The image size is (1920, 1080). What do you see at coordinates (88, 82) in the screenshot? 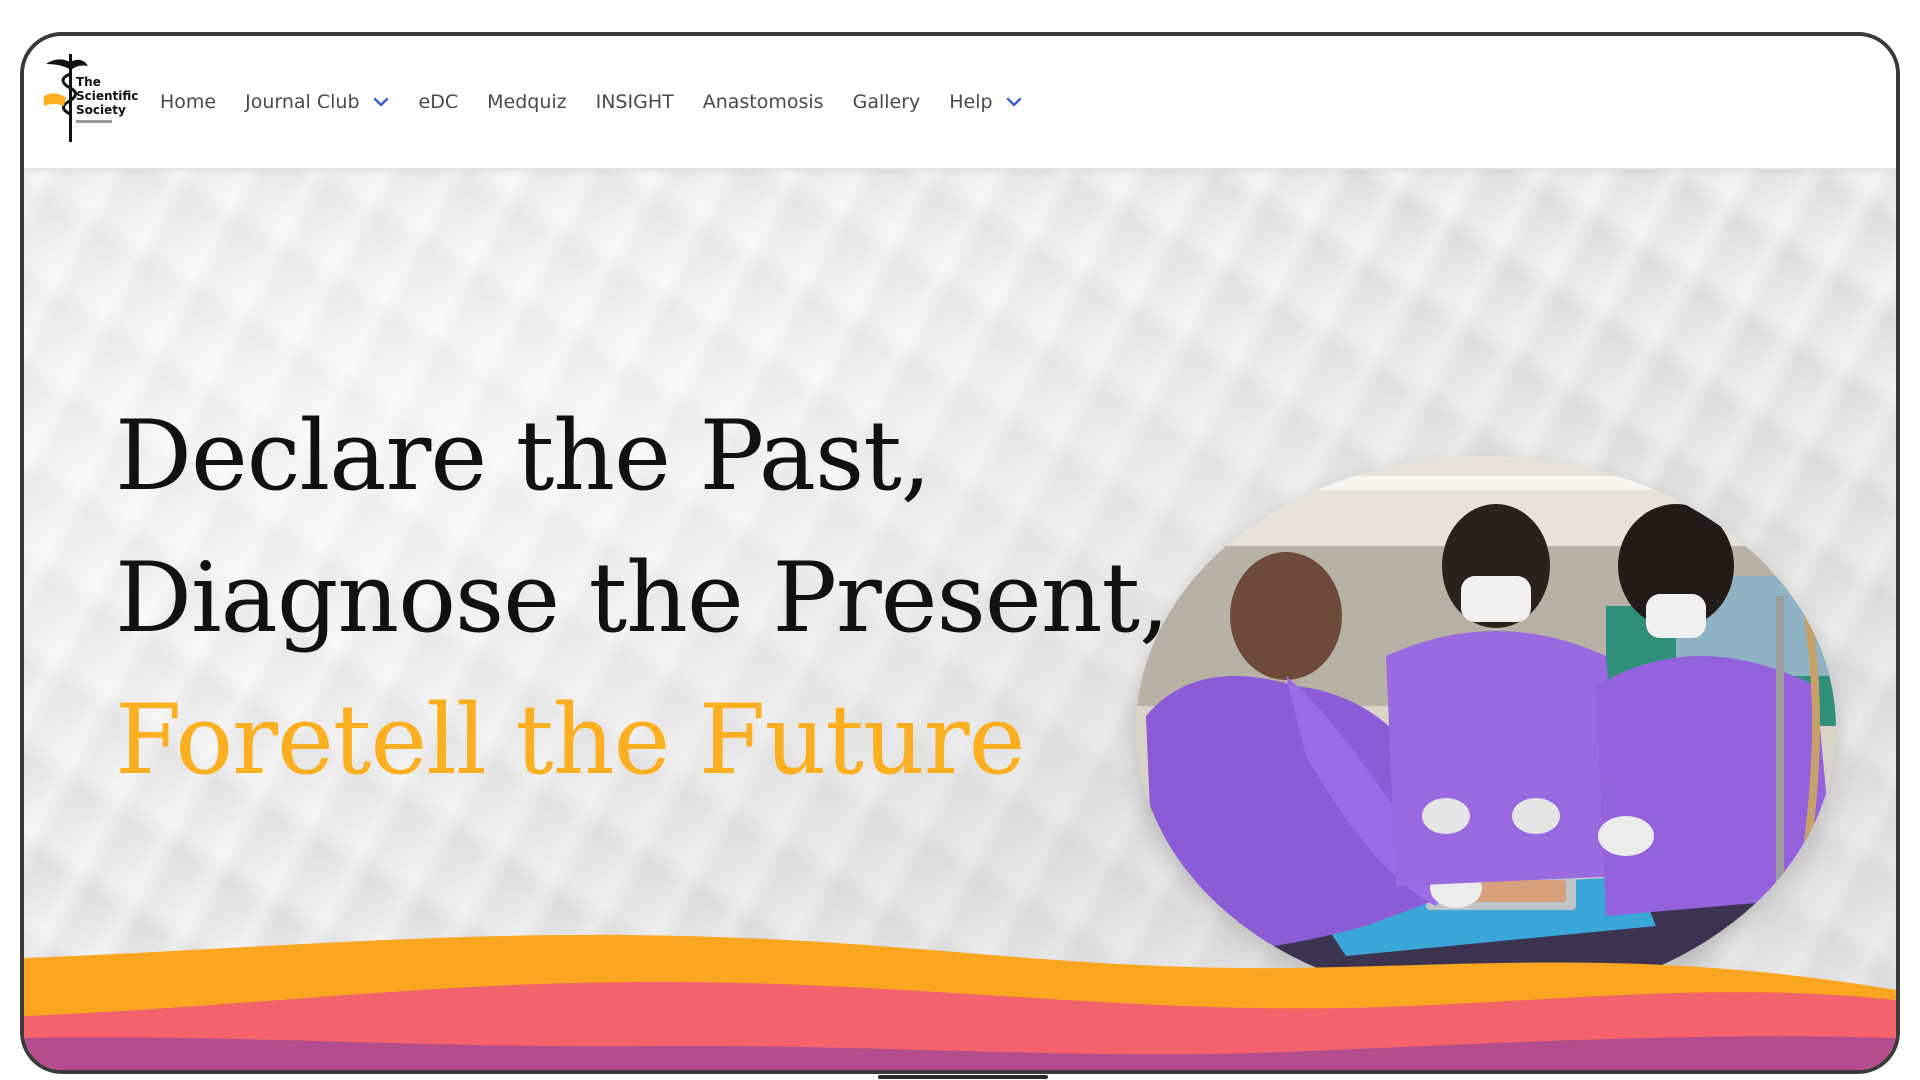
I see `logo-text-line1: The` at bounding box center [88, 82].